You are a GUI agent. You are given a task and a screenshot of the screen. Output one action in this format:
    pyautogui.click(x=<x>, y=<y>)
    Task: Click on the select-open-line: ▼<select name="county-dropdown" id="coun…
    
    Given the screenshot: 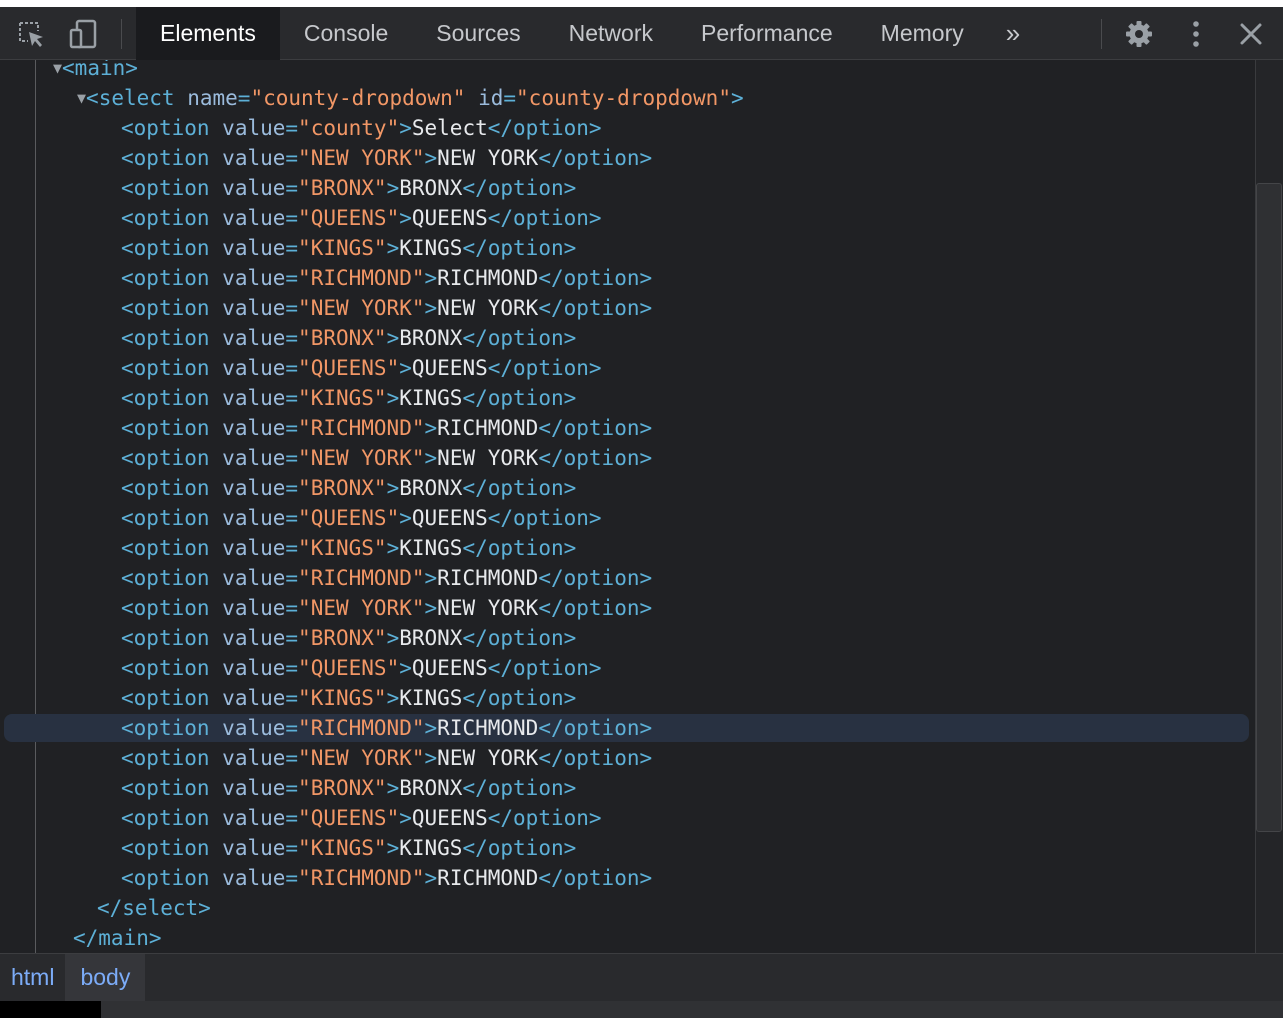 What is the action you would take?
    pyautogui.click(x=627, y=98)
    